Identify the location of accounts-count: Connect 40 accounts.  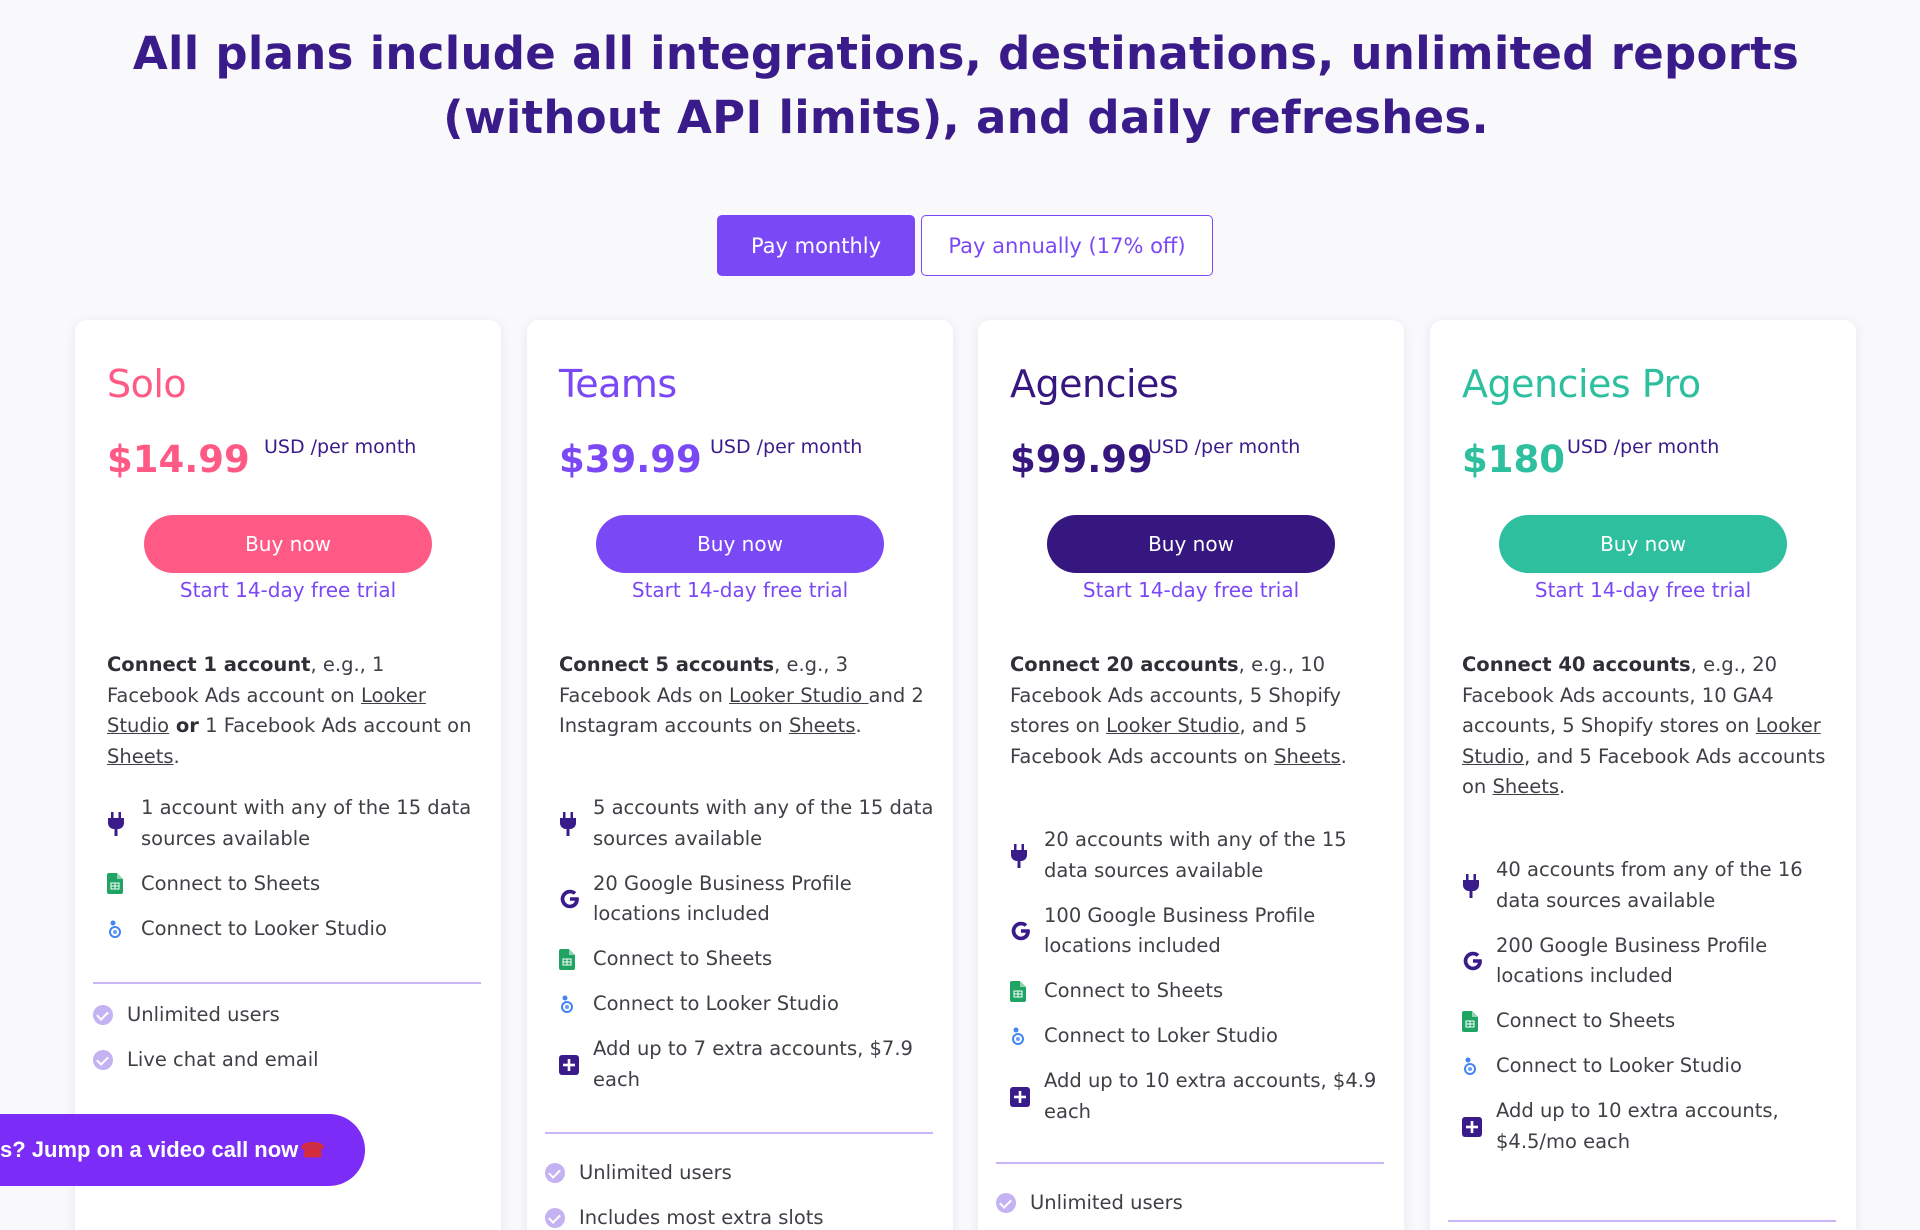
(1576, 664).